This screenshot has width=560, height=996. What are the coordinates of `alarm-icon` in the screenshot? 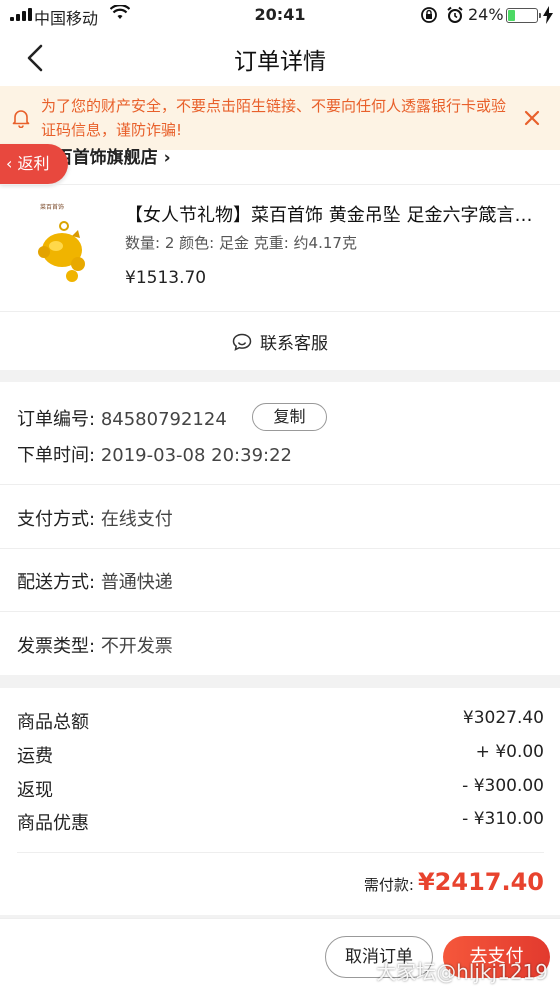 It's located at (455, 14).